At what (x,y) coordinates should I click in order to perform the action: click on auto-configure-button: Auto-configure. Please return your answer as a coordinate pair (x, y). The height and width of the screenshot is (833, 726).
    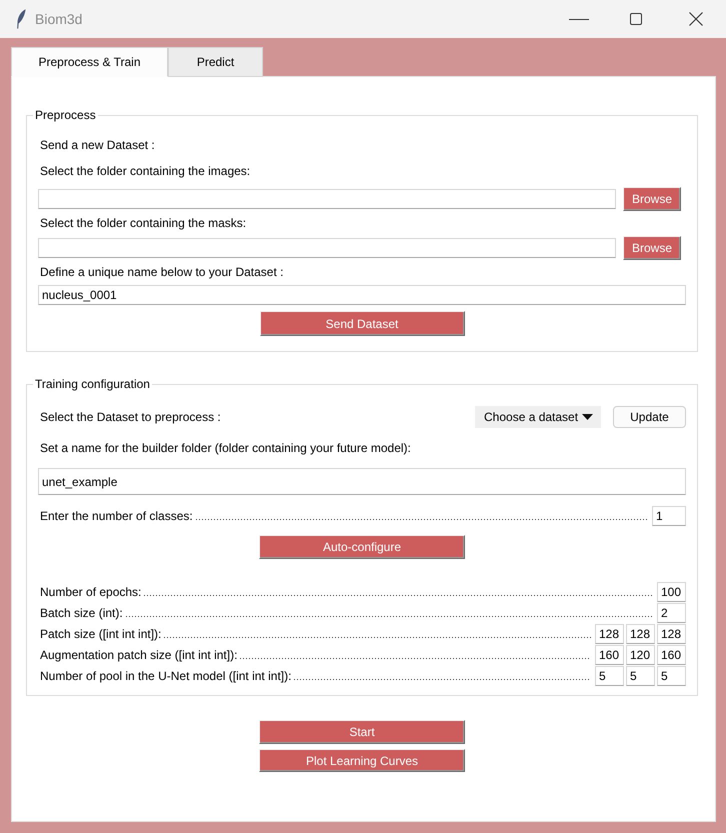
    Looking at the image, I should click on (362, 547).